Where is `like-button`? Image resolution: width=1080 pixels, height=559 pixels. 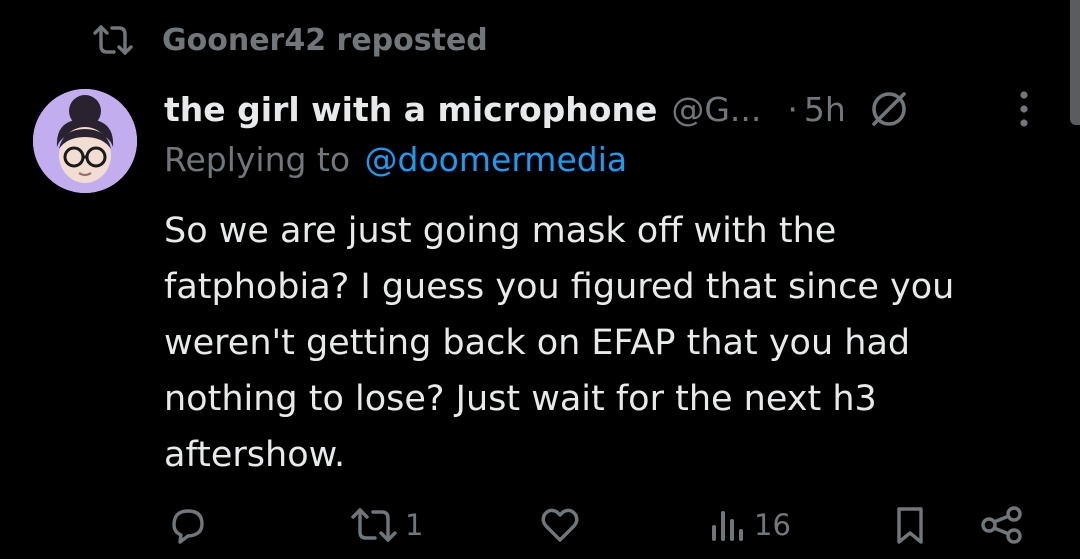 like-button is located at coordinates (560, 525).